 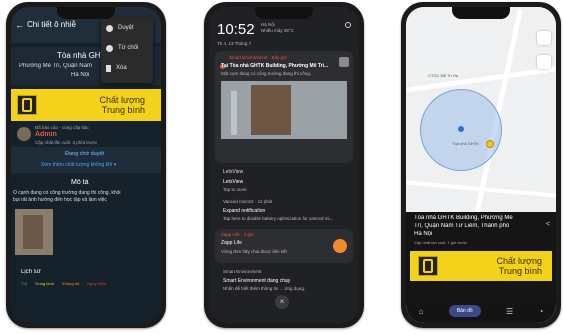 What do you see at coordinates (235, 189) in the screenshot?
I see `notification-body: Tap to more` at bounding box center [235, 189].